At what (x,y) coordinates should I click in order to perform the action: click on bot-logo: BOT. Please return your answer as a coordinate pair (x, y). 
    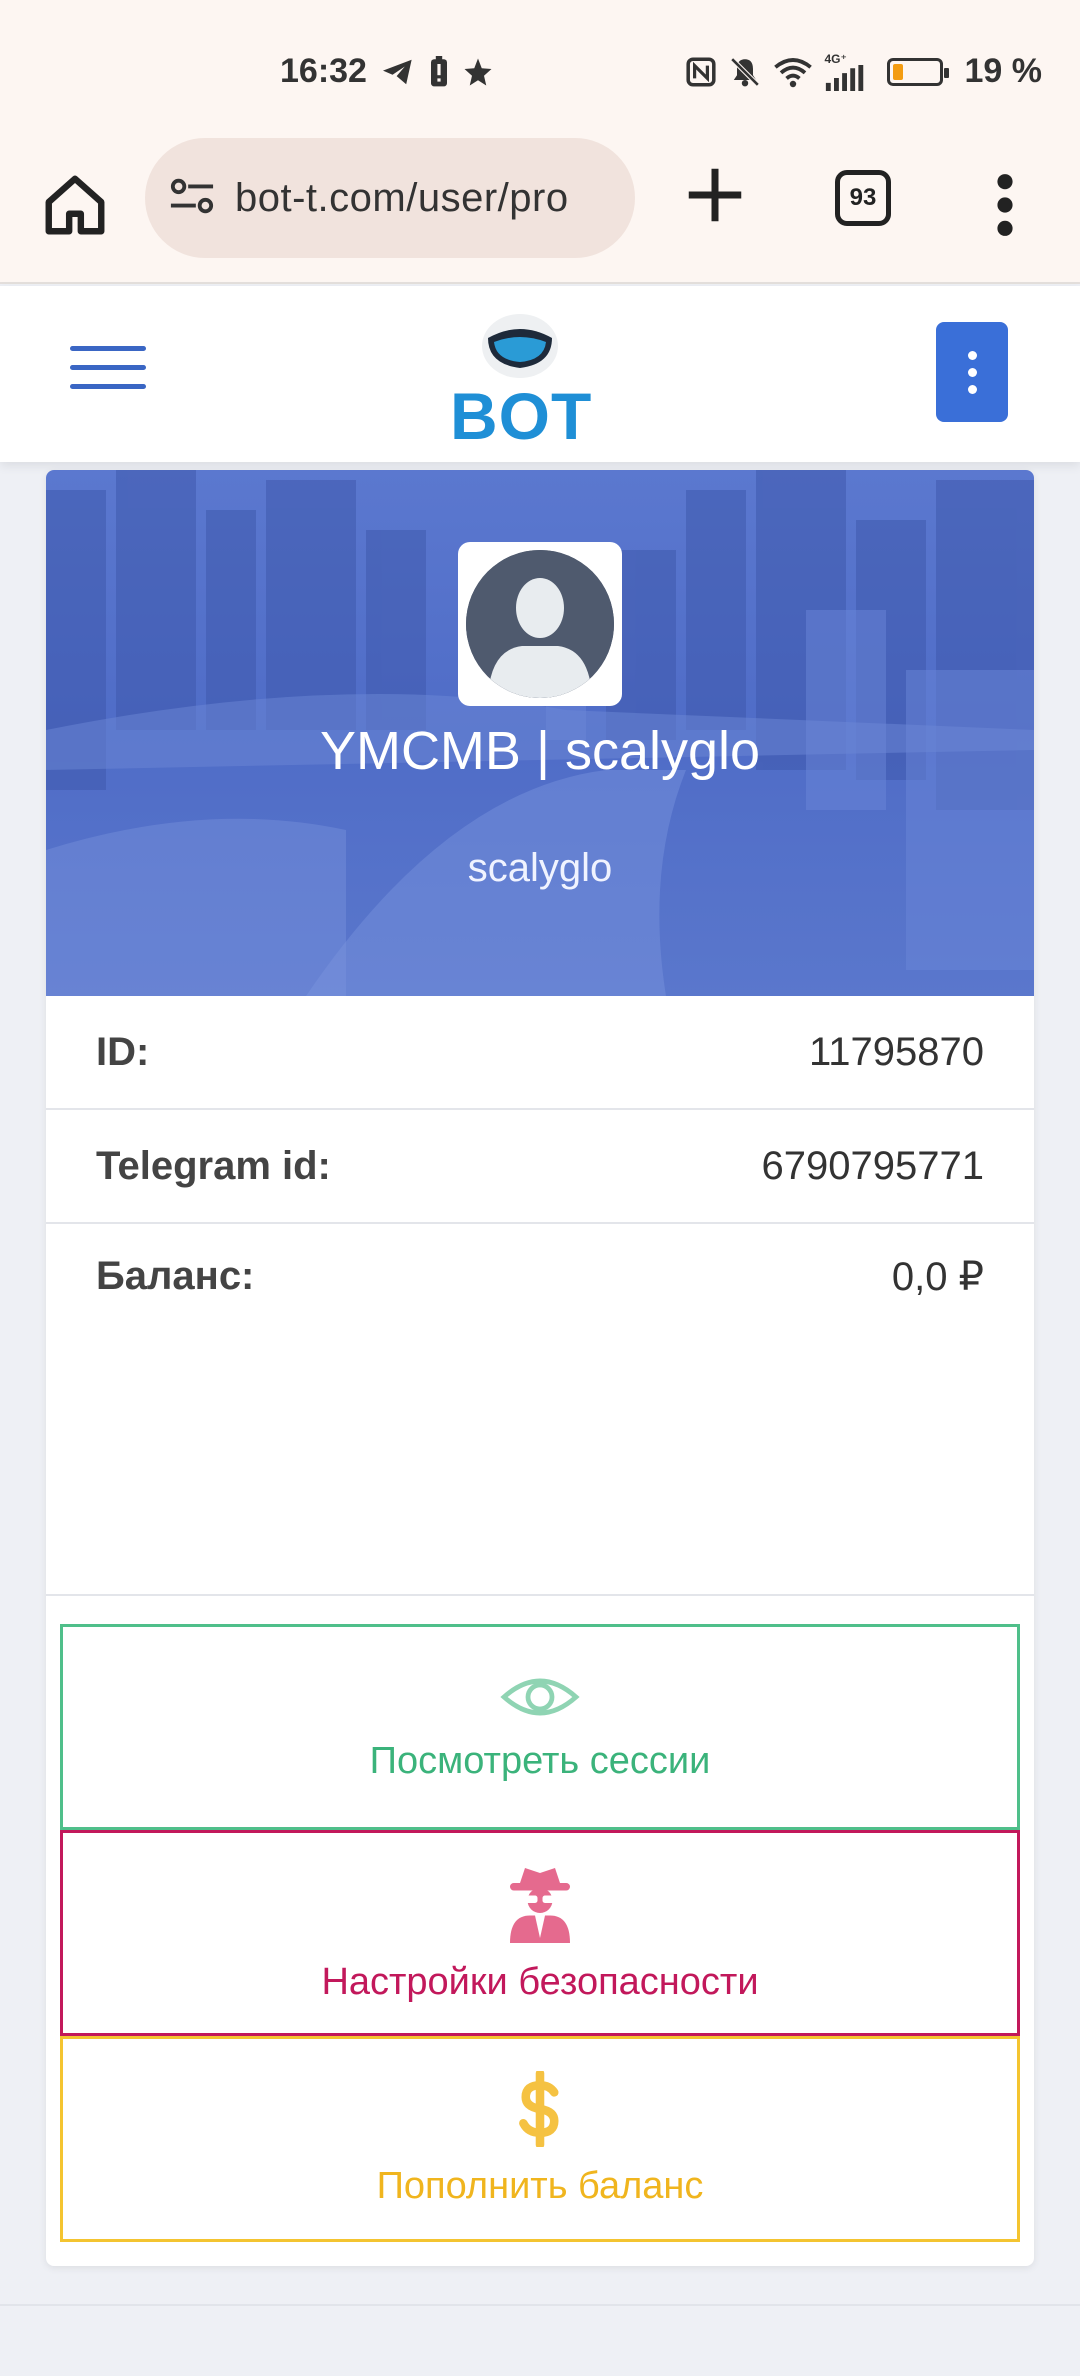
    Looking at the image, I should click on (520, 381).